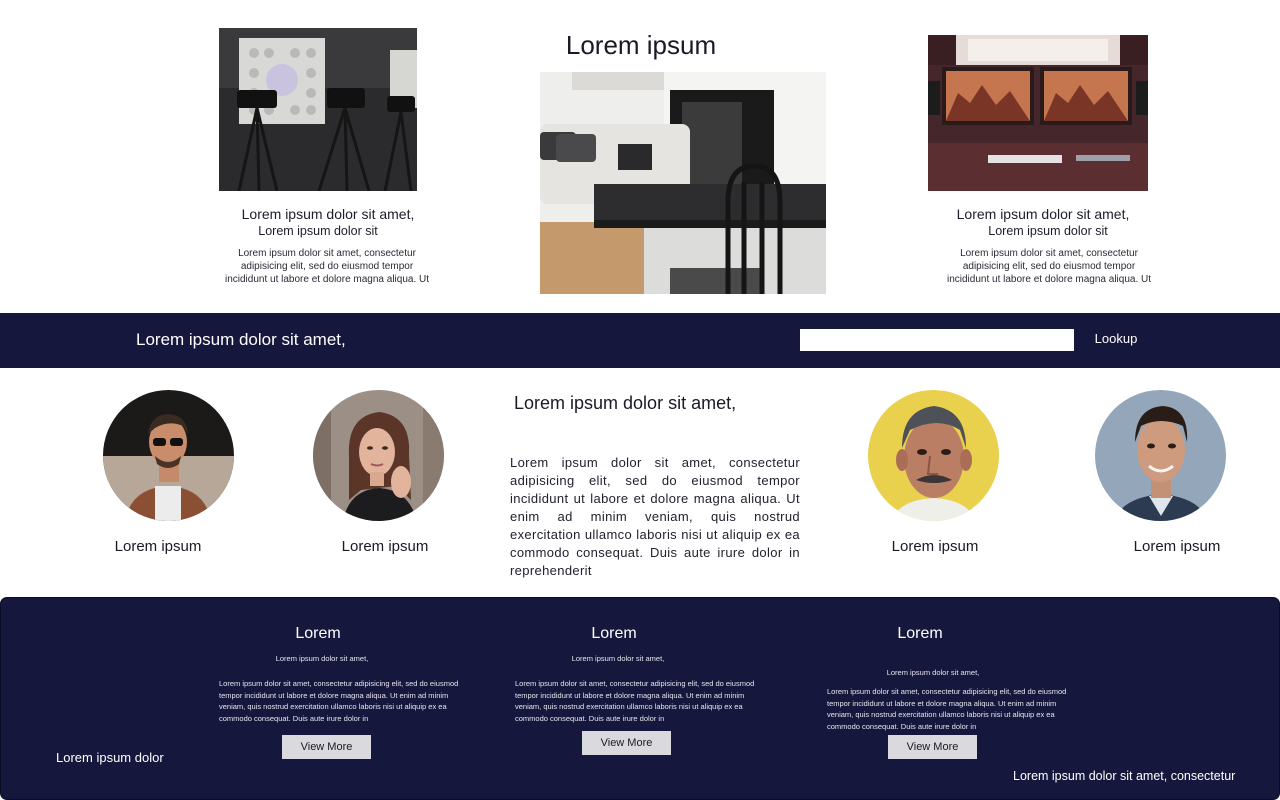 This screenshot has width=1280, height=800. I want to click on footer-right-text: Lorem ipsum dolor sit amet, consectetur, so click(1124, 776).